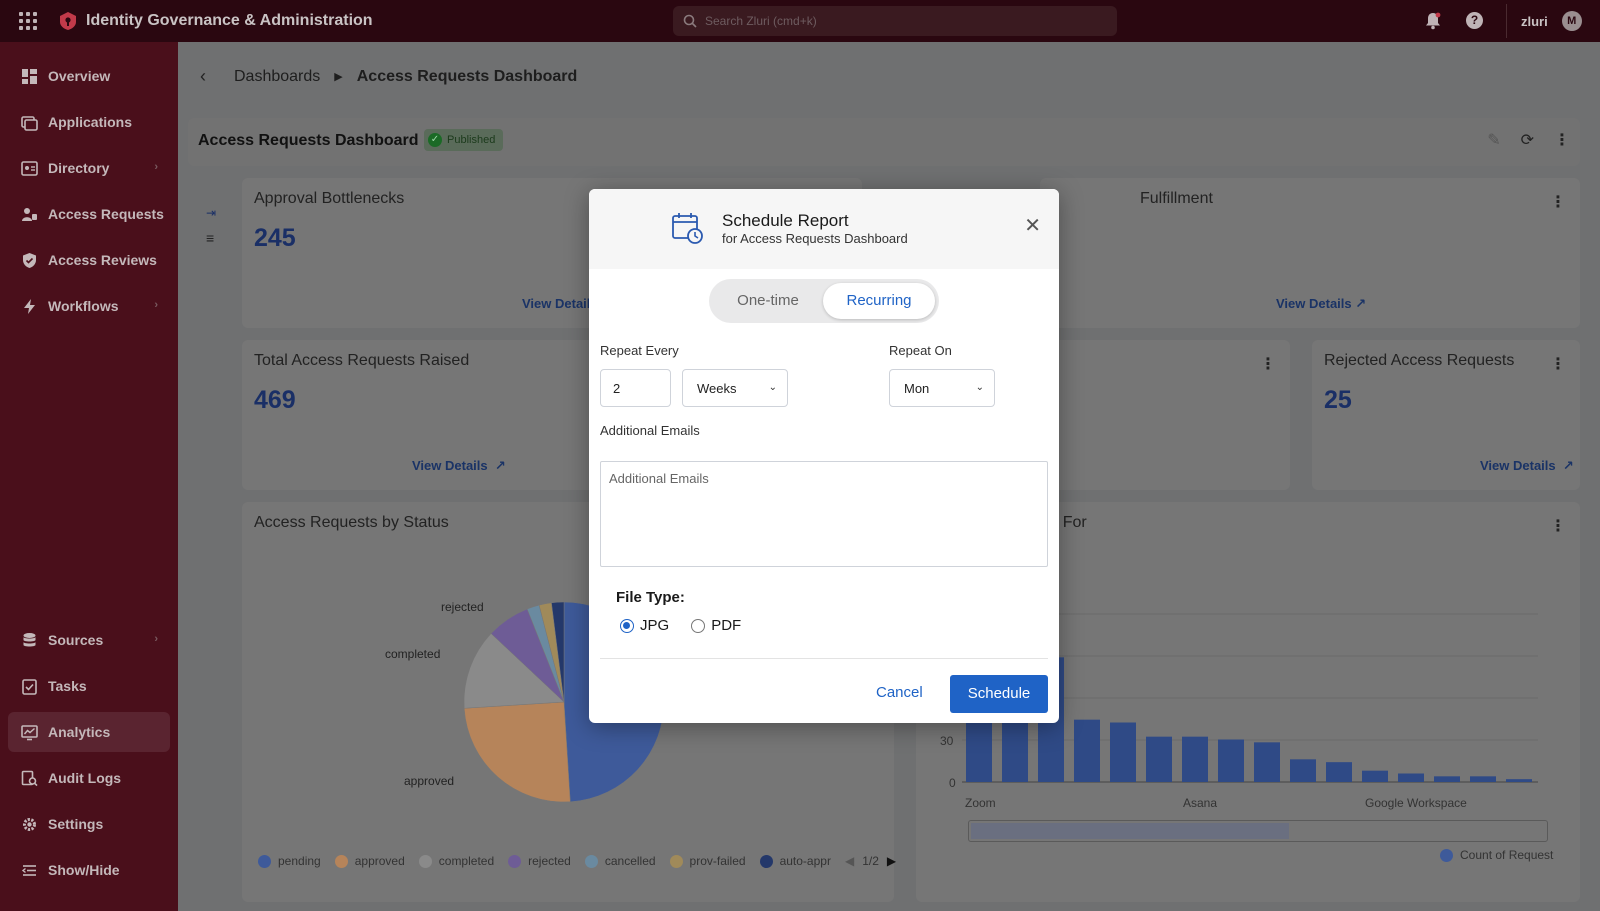  I want to click on task-icon, so click(29, 686).